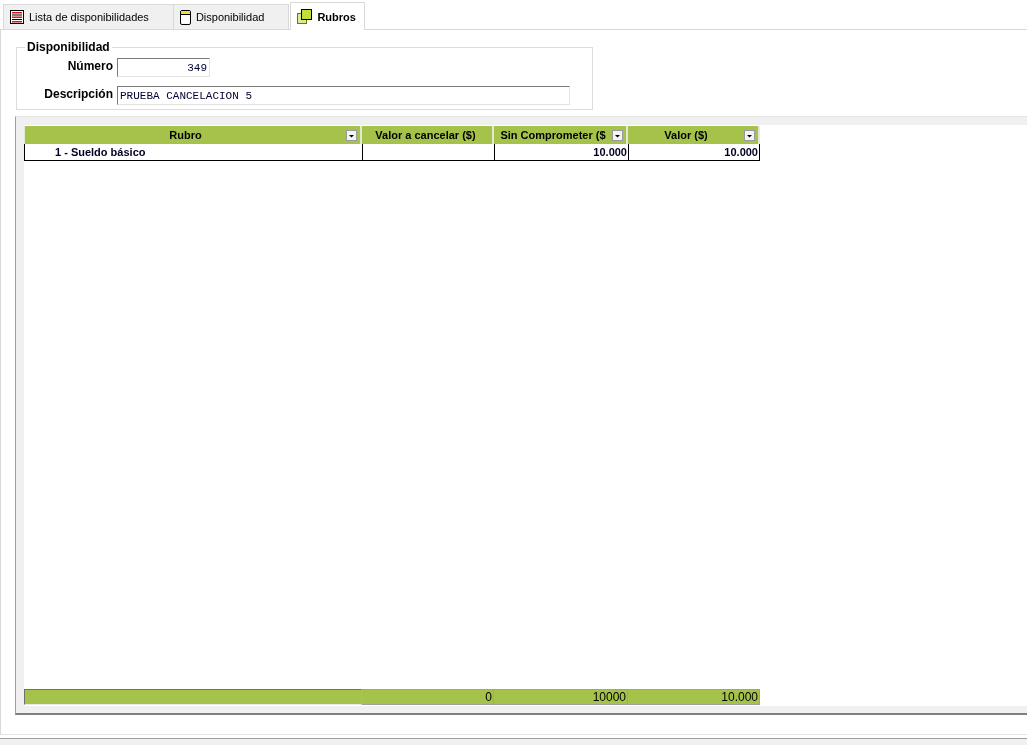 The width and height of the screenshot is (1027, 745). Describe the element at coordinates (343, 95) in the screenshot. I see `input-field: PRUEBA CANCELACION 5` at that location.